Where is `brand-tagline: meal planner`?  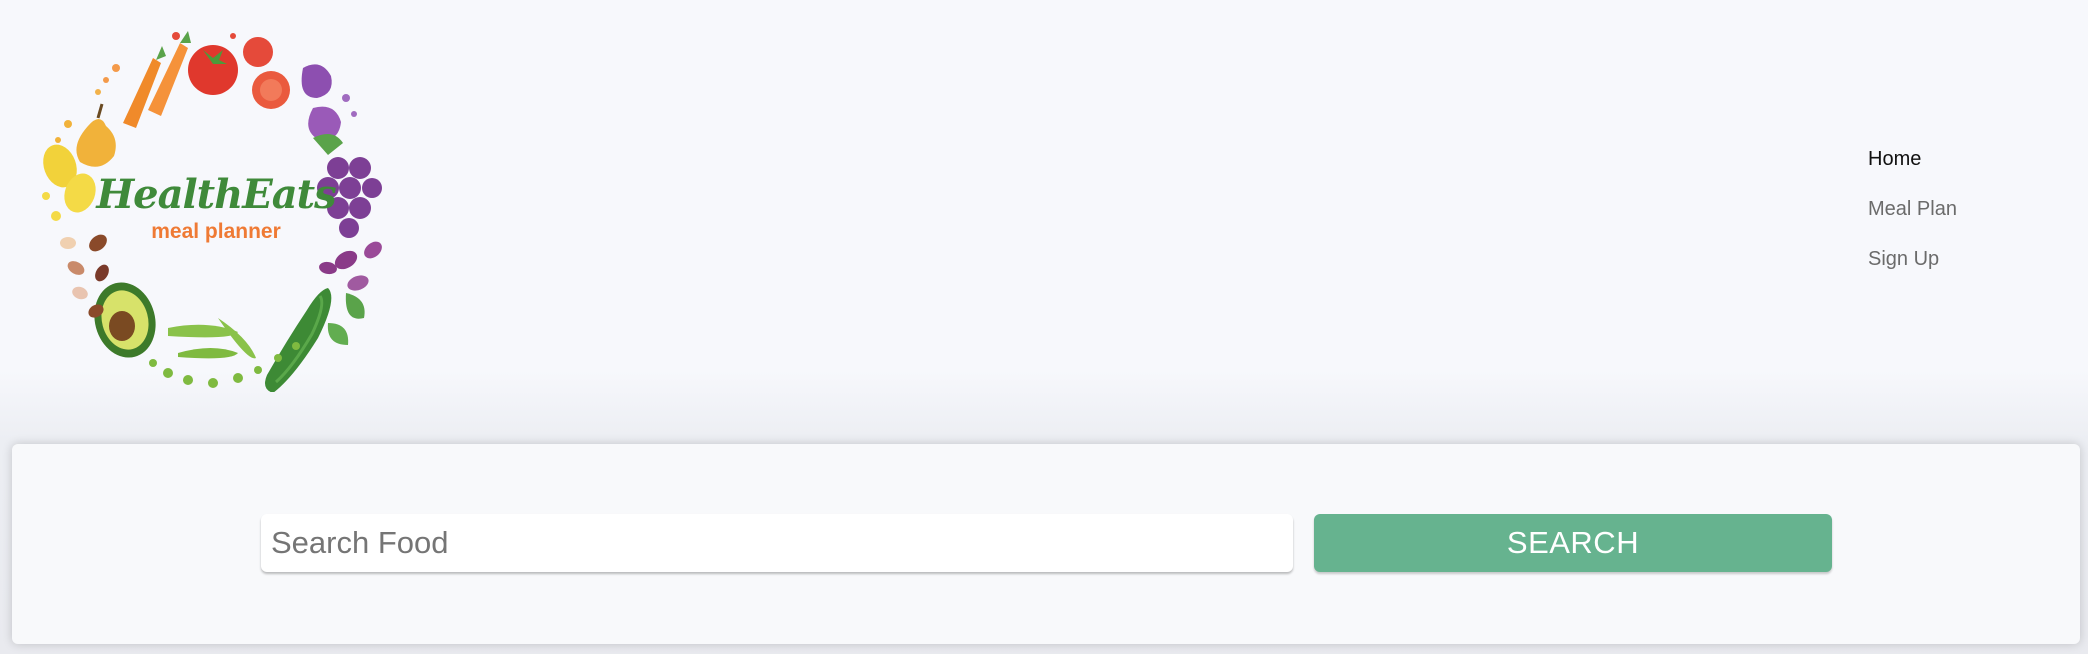 brand-tagline: meal planner is located at coordinates (216, 231).